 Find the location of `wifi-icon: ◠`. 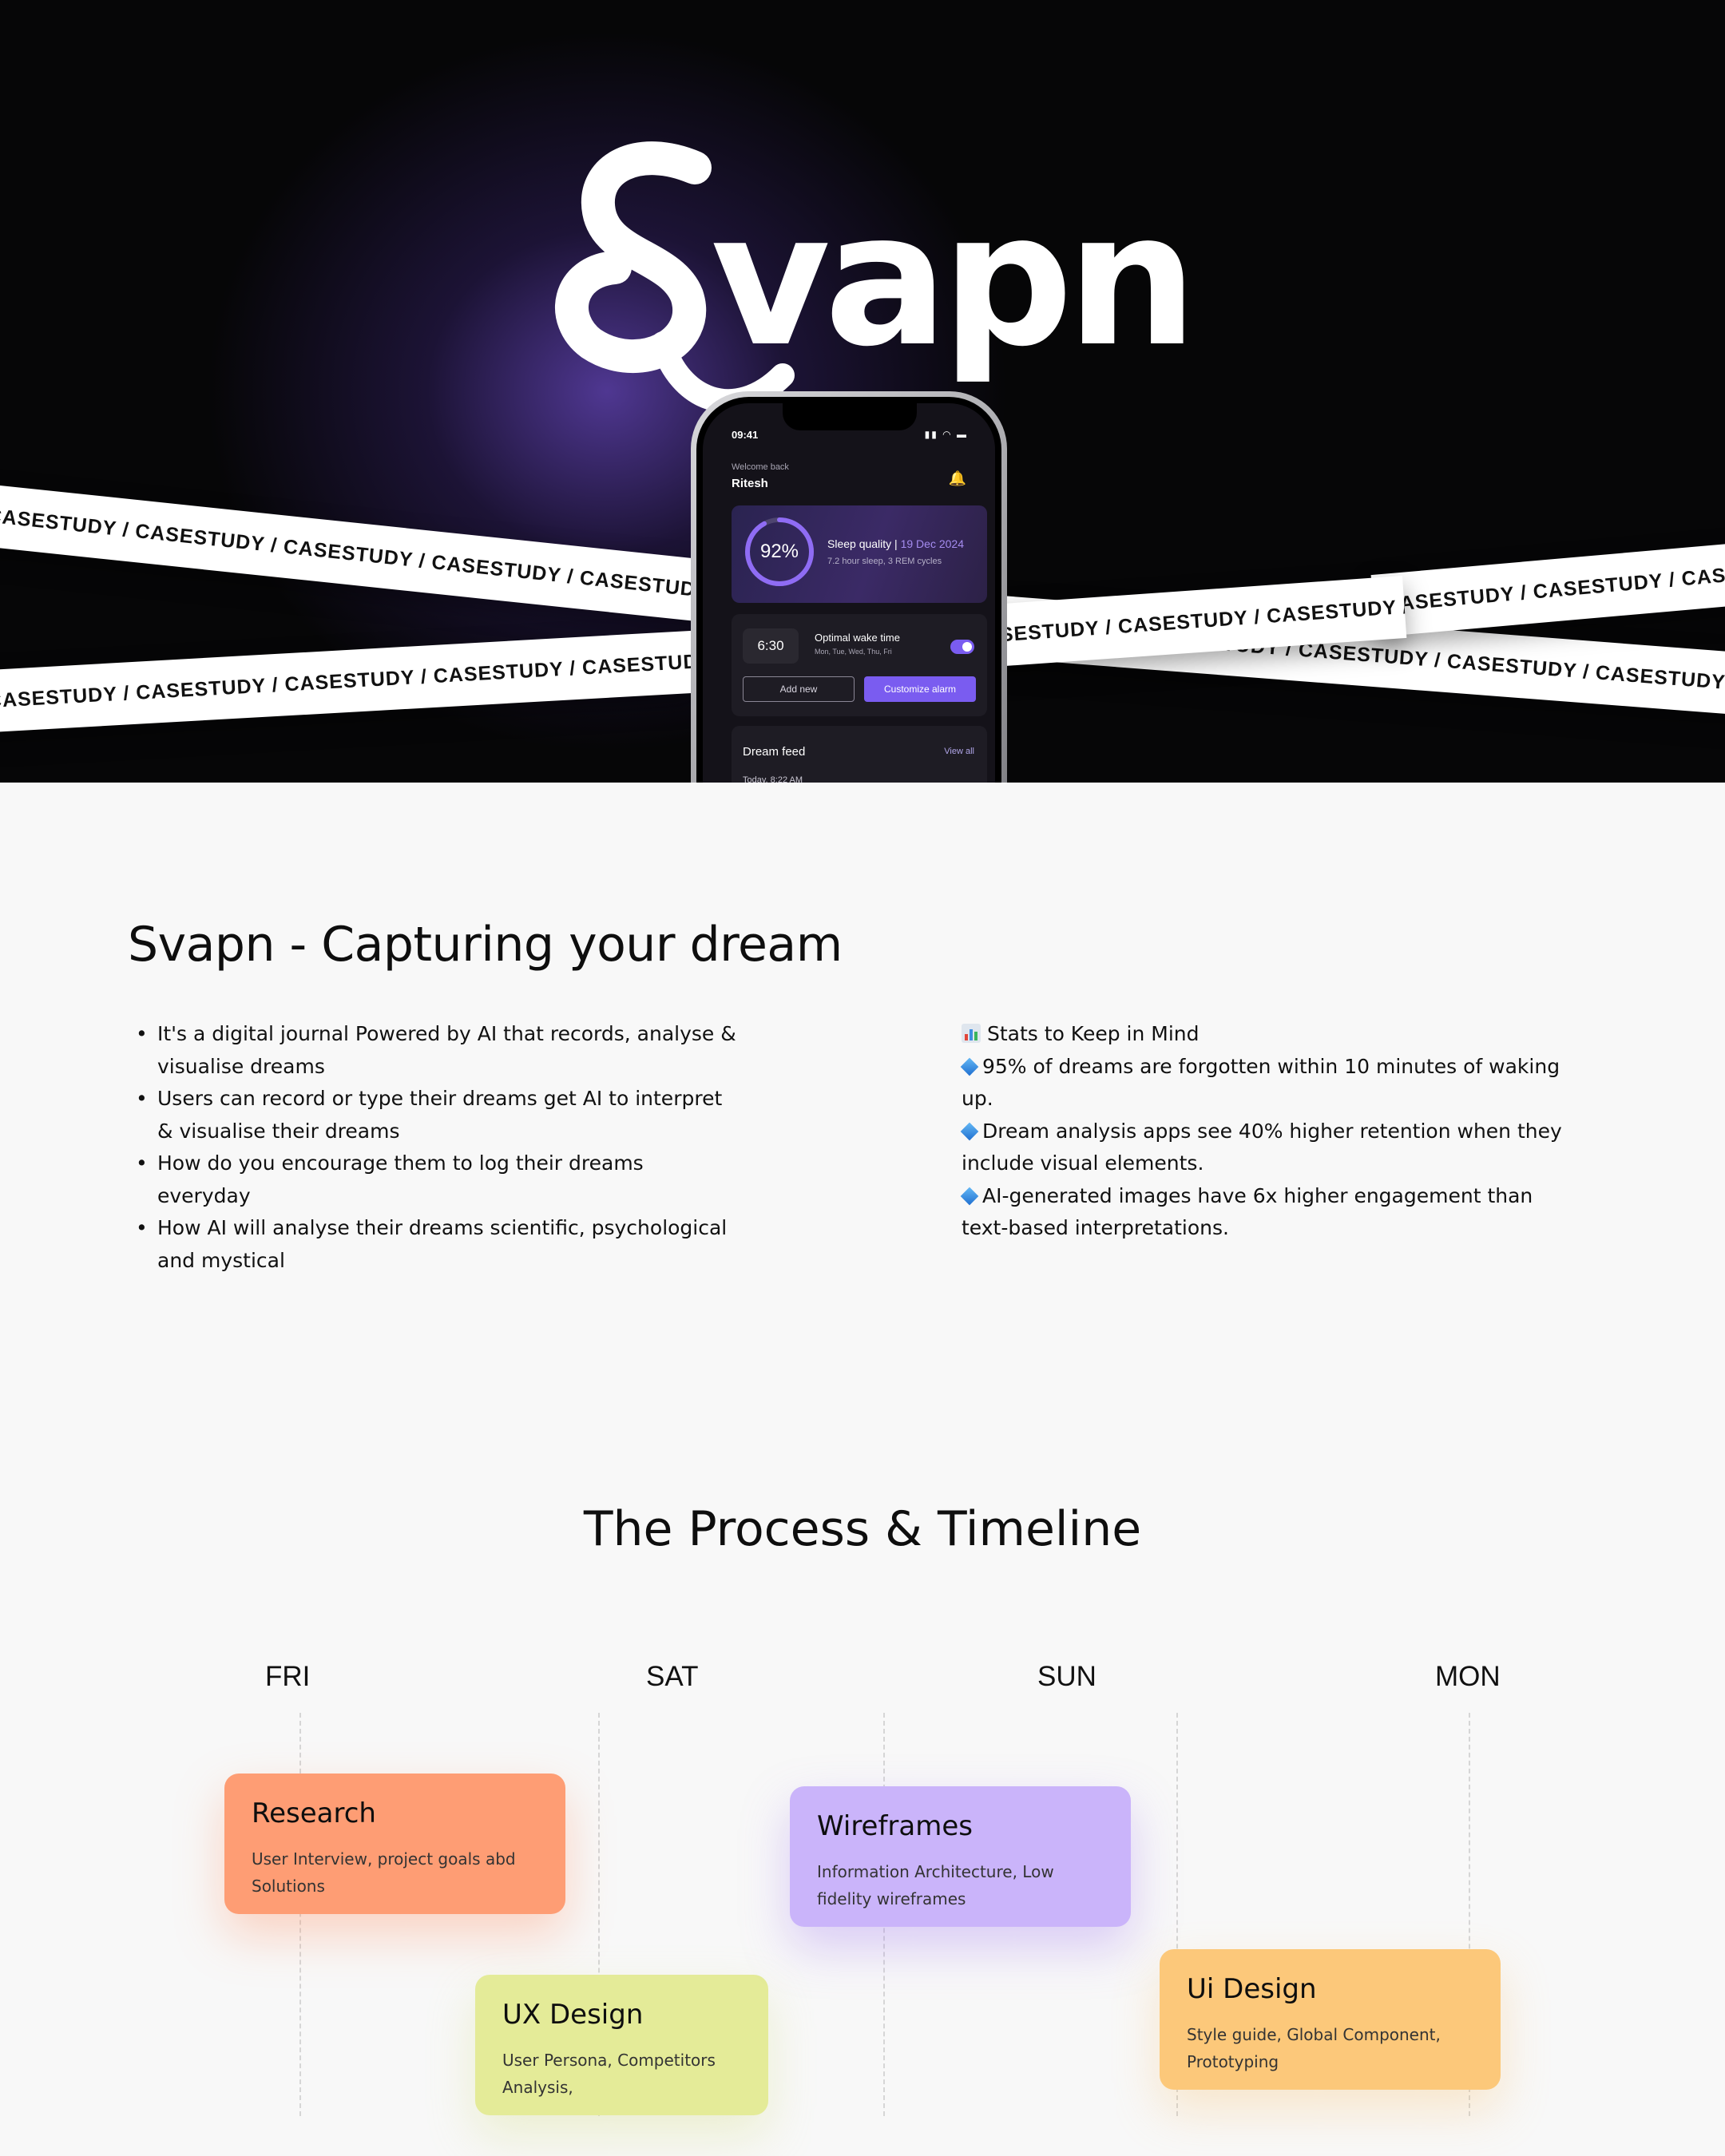

wifi-icon: ◠ is located at coordinates (948, 434).